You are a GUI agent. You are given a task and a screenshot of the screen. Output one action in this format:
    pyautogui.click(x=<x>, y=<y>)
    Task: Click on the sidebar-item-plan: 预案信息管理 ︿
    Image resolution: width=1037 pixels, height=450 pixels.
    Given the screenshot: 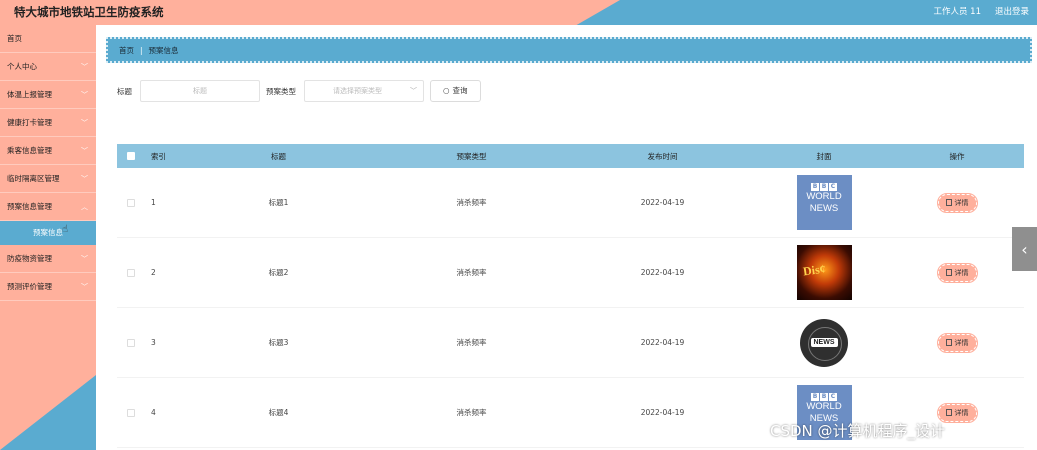 What is the action you would take?
    pyautogui.click(x=48, y=207)
    